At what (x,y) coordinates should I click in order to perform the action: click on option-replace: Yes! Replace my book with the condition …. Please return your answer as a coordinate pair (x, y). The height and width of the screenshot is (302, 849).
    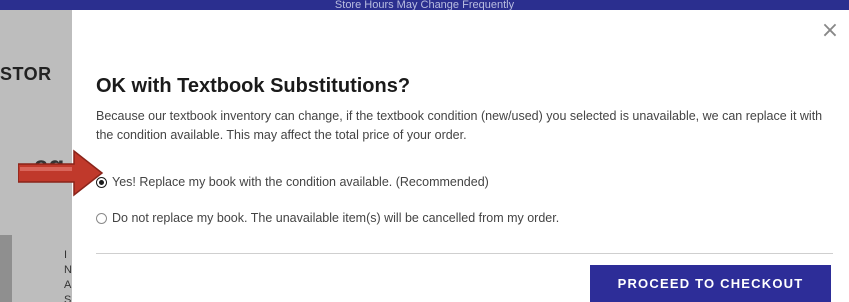
    Looking at the image, I should click on (292, 182).